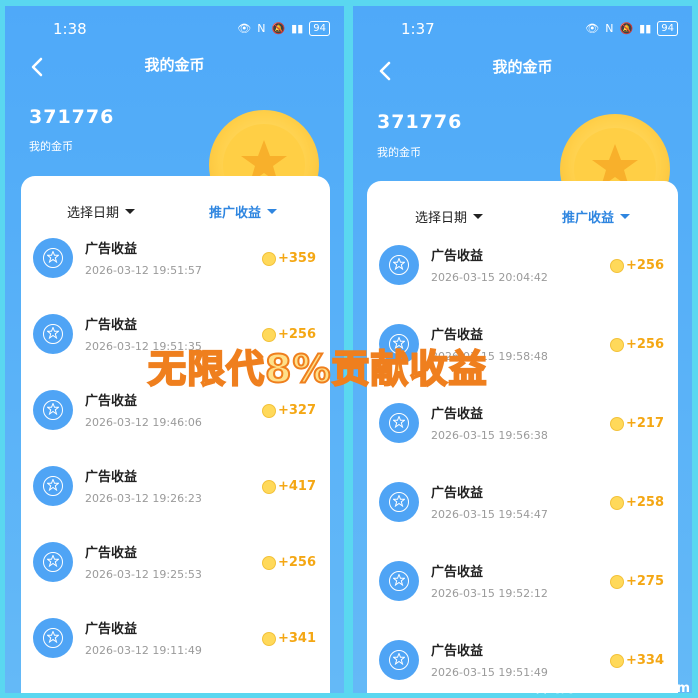 The height and width of the screenshot is (698, 698). Describe the element at coordinates (296, 638) in the screenshot. I see `amount-value: +341` at that location.